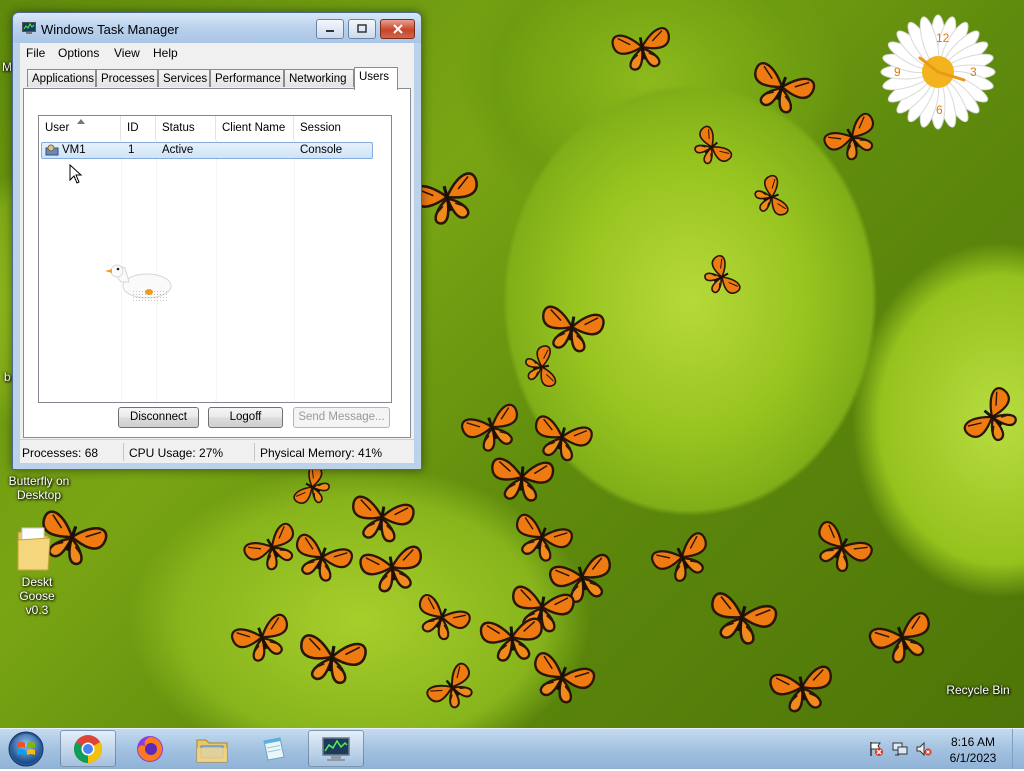 This screenshot has height=771, width=1024. Describe the element at coordinates (939, 110) in the screenshot. I see `svg-text: 6` at that location.